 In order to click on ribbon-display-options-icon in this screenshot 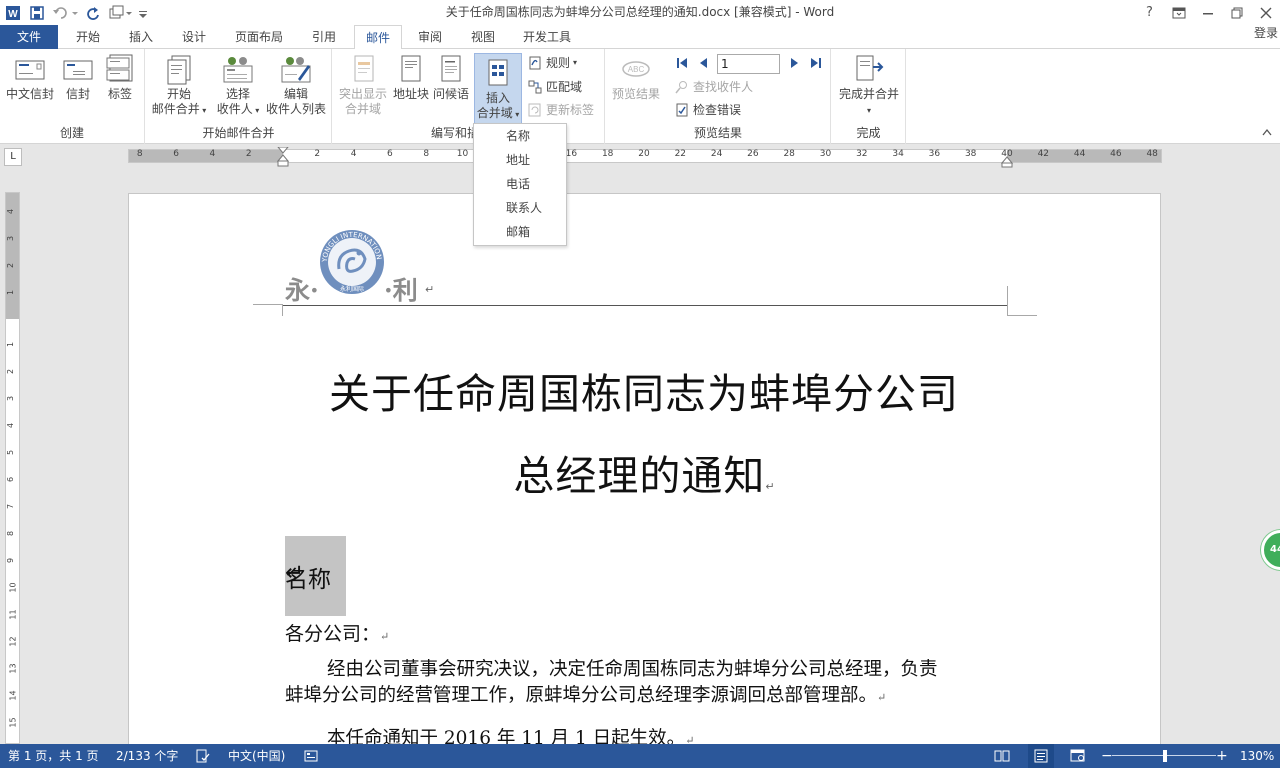, I will do `click(1178, 12)`.